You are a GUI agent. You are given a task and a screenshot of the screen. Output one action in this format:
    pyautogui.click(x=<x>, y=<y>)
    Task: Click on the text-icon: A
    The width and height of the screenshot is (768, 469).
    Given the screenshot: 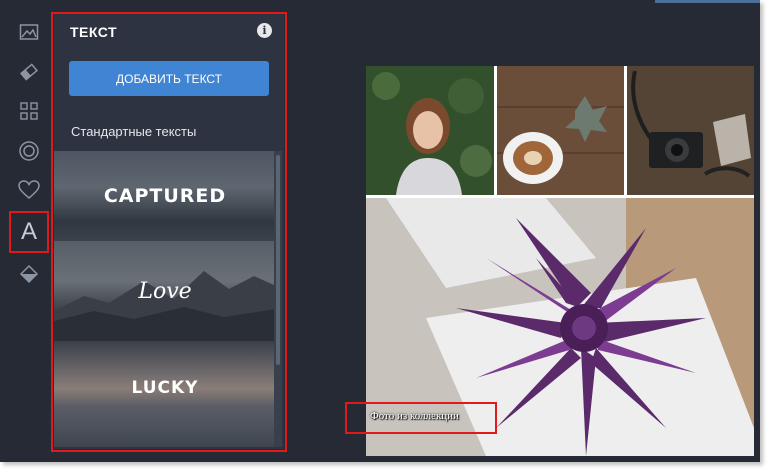 What is the action you would take?
    pyautogui.click(x=28, y=231)
    